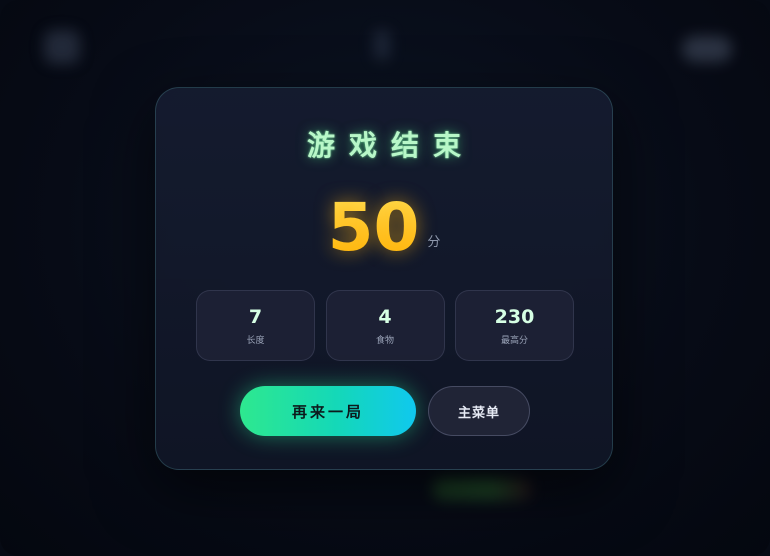 The image size is (770, 556). I want to click on main-menu-button: 主菜单, so click(479, 411).